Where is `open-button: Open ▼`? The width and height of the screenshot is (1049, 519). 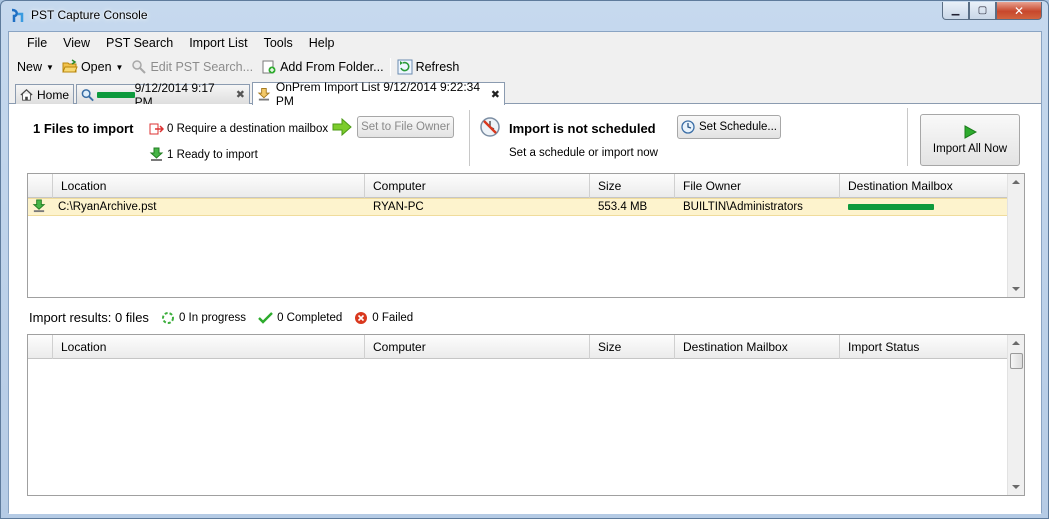 open-button: Open ▼ is located at coordinates (93, 67).